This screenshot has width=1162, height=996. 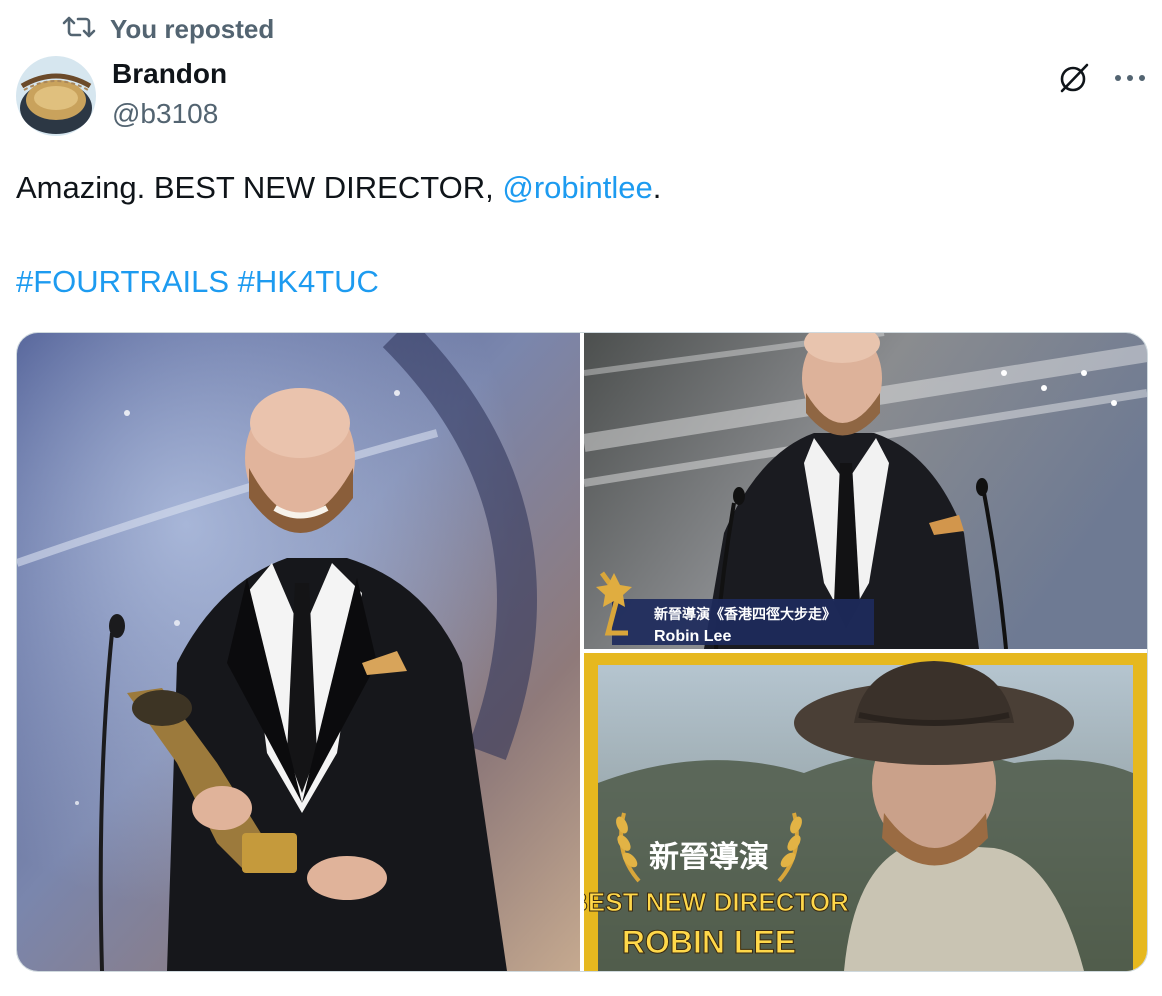 What do you see at coordinates (122, 281) in the screenshot?
I see `hashtag-link: #FOURTRAILS` at bounding box center [122, 281].